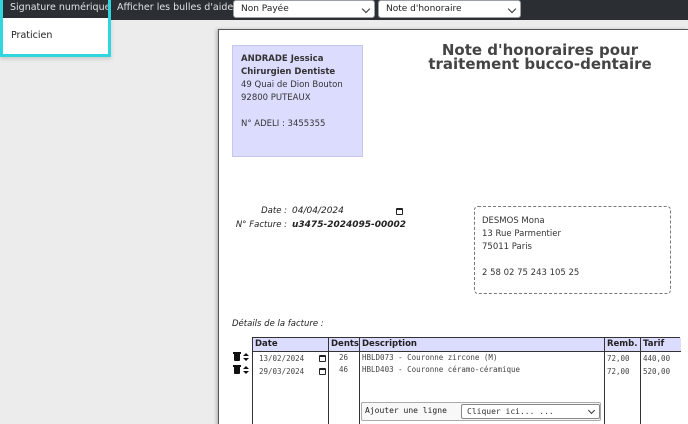 This screenshot has height=424, width=688. Describe the element at coordinates (343, 369) in the screenshot. I see `row2-dents: 46` at that location.